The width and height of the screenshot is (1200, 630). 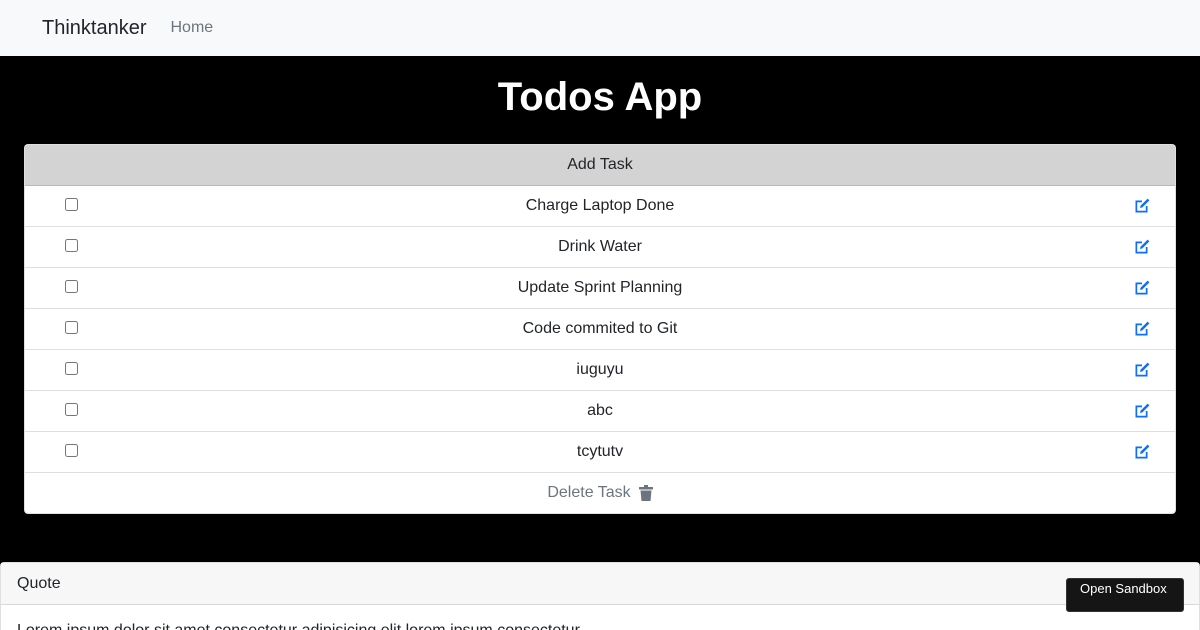 I want to click on task-row: Code commited to Git, so click(x=600, y=329).